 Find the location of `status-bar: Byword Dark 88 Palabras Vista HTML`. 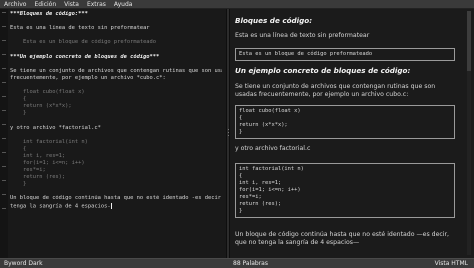

status-bar: Byword Dark 88 Palabras Vista HTML is located at coordinates (237, 263).